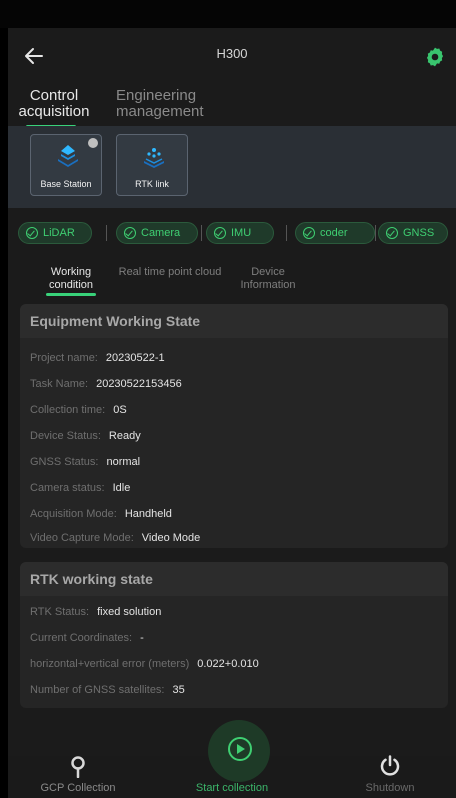  What do you see at coordinates (390, 765) in the screenshot?
I see `power-icon` at bounding box center [390, 765].